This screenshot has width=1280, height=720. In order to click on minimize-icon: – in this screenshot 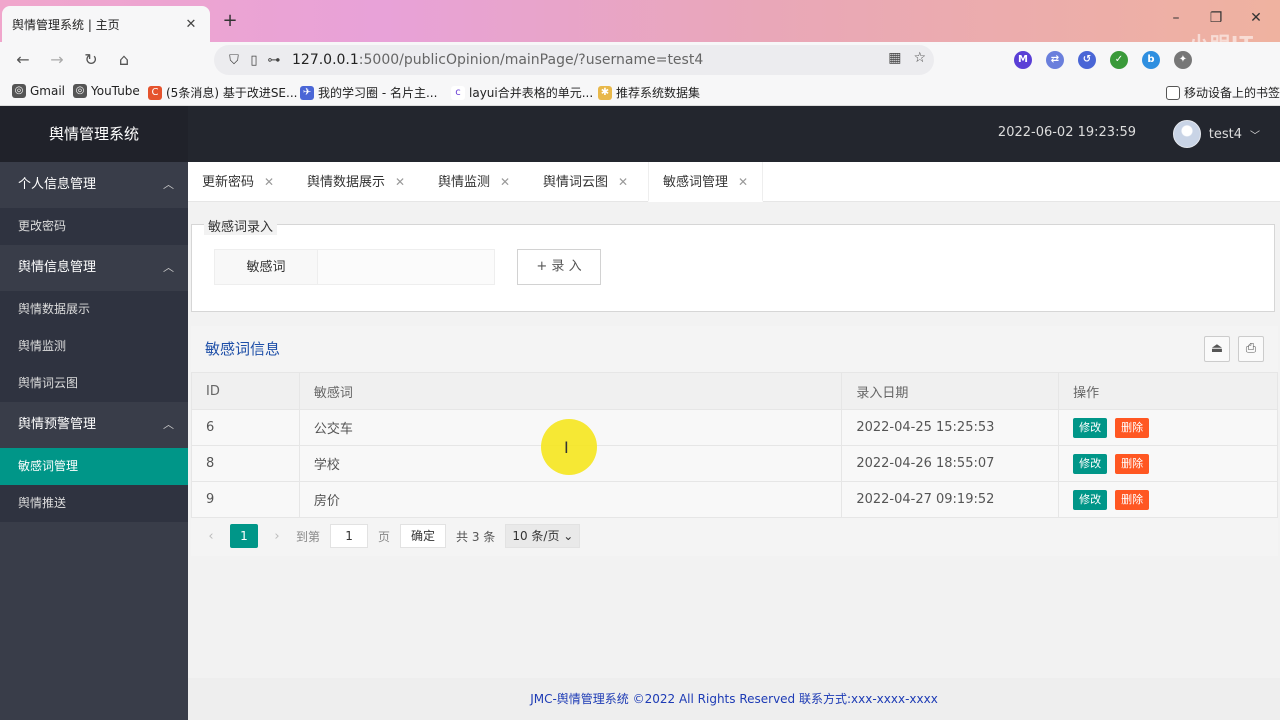, I will do `click(1176, 18)`.